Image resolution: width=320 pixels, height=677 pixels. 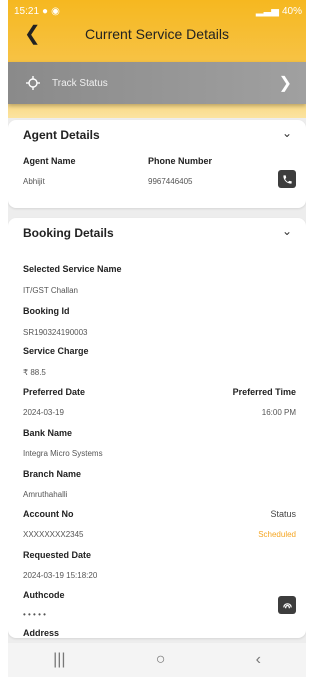 I want to click on account-no-label: Account No, so click(x=48, y=514).